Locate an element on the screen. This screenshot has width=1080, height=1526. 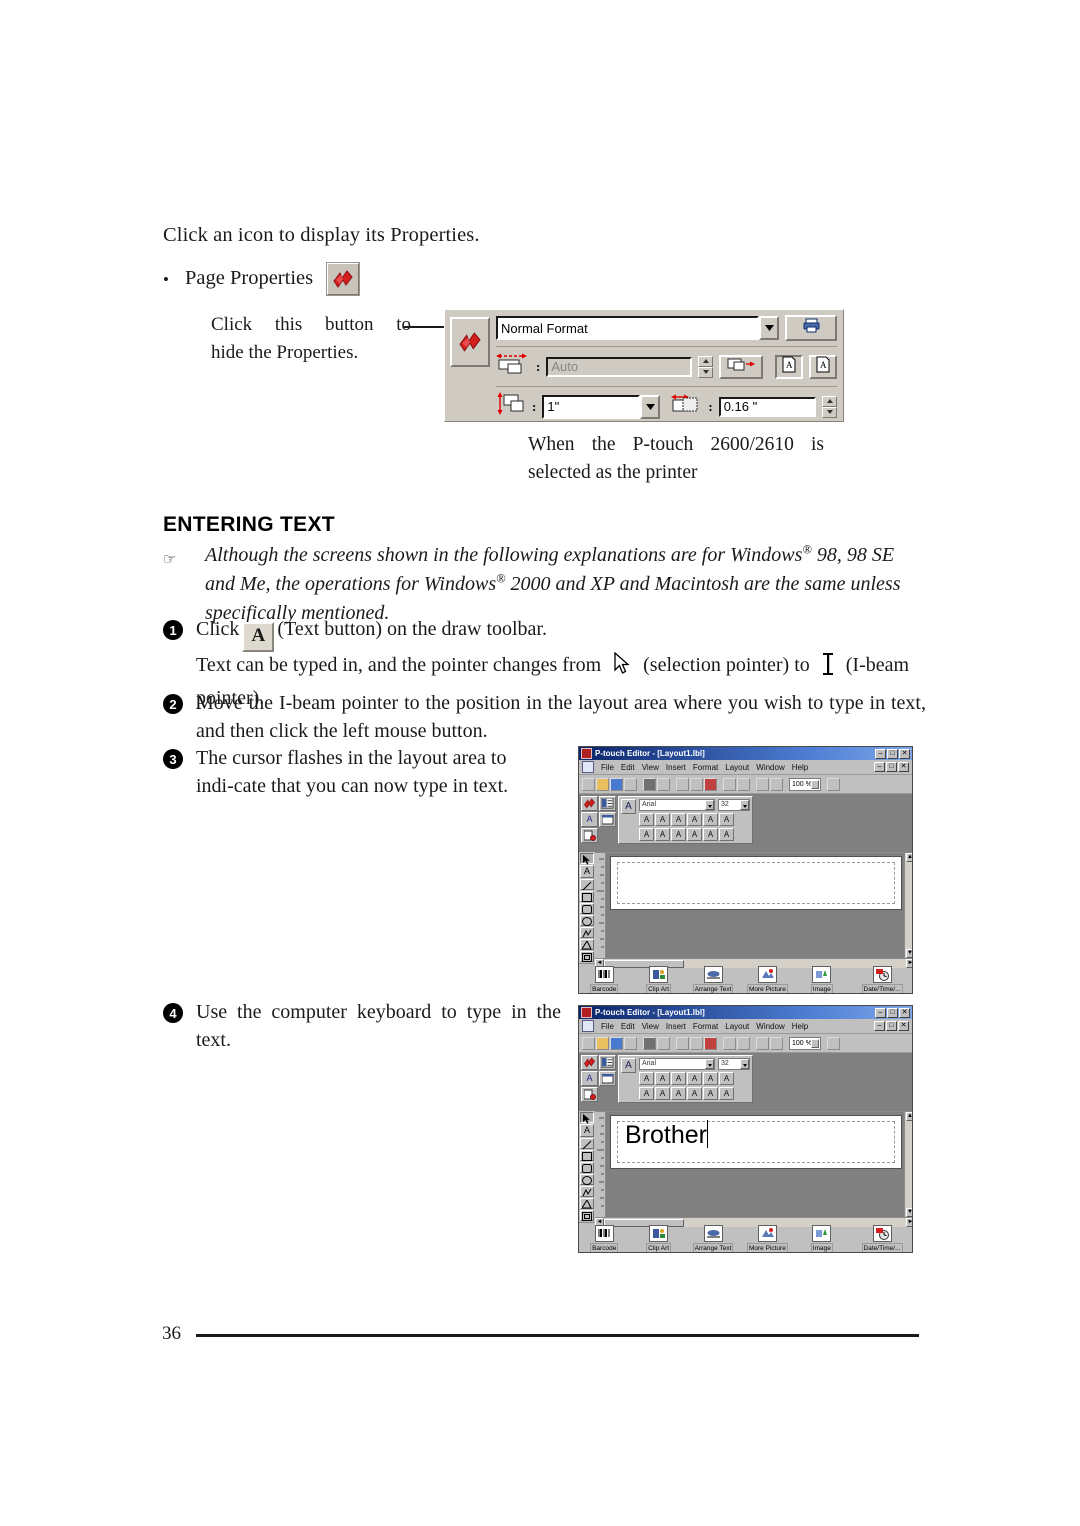
line-tool-button is located at coordinates (587, 1144).